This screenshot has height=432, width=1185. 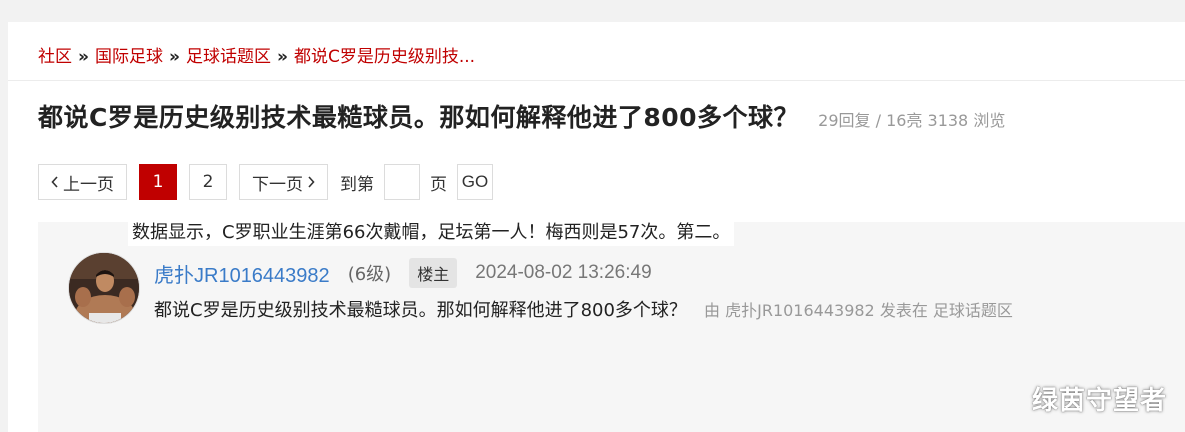 What do you see at coordinates (431, 231) in the screenshot?
I see `post-content: 数据显示，C罗职业生涯第66次戴帽，足坛第一人！梅西则是57次。第二。` at bounding box center [431, 231].